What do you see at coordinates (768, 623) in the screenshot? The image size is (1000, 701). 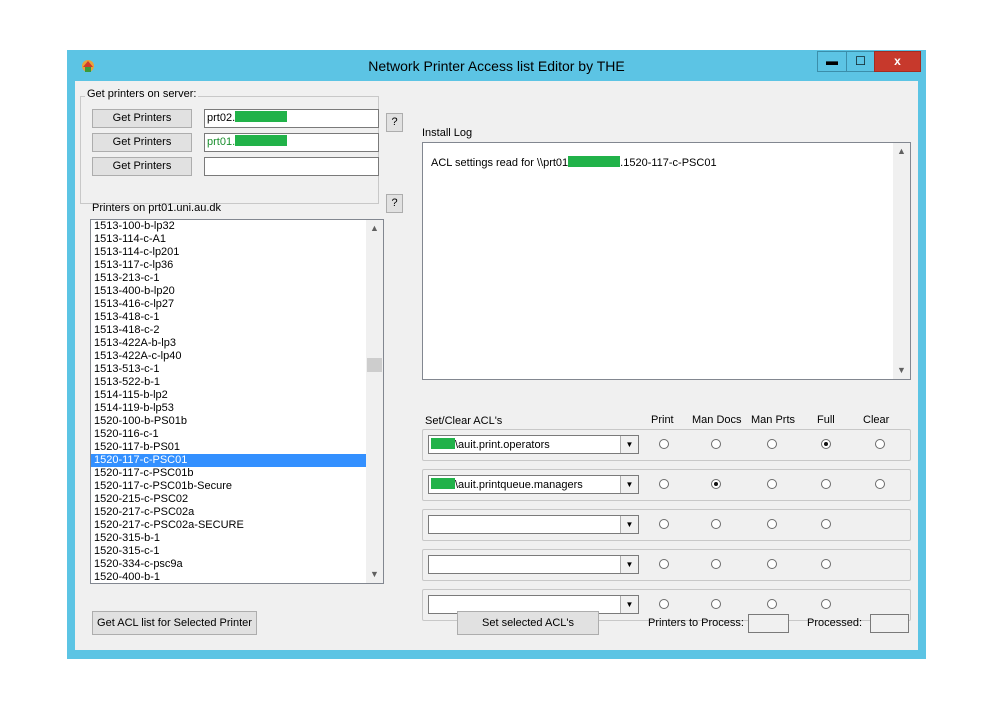 I see `printers-to-process-value` at bounding box center [768, 623].